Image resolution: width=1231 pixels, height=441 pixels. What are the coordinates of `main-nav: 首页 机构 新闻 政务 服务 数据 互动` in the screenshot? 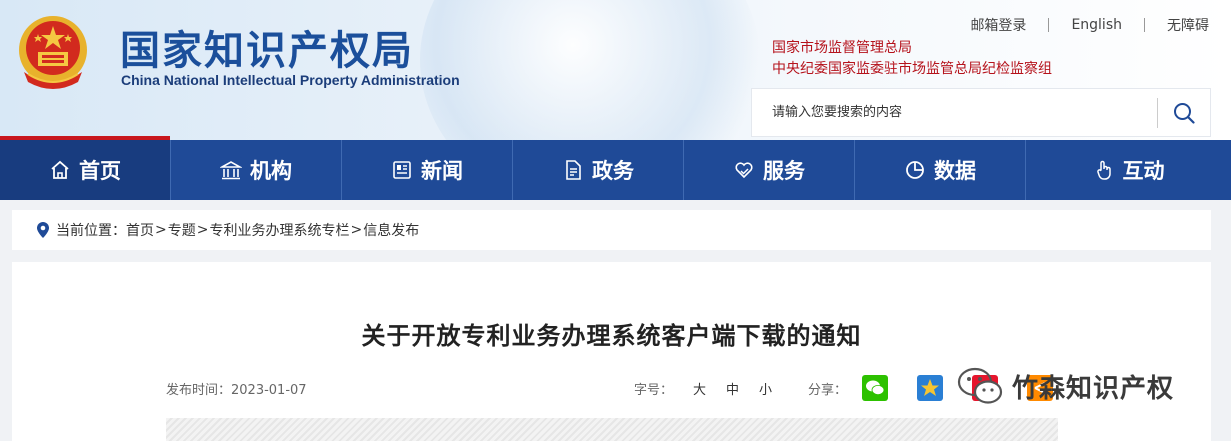 It's located at (615, 168).